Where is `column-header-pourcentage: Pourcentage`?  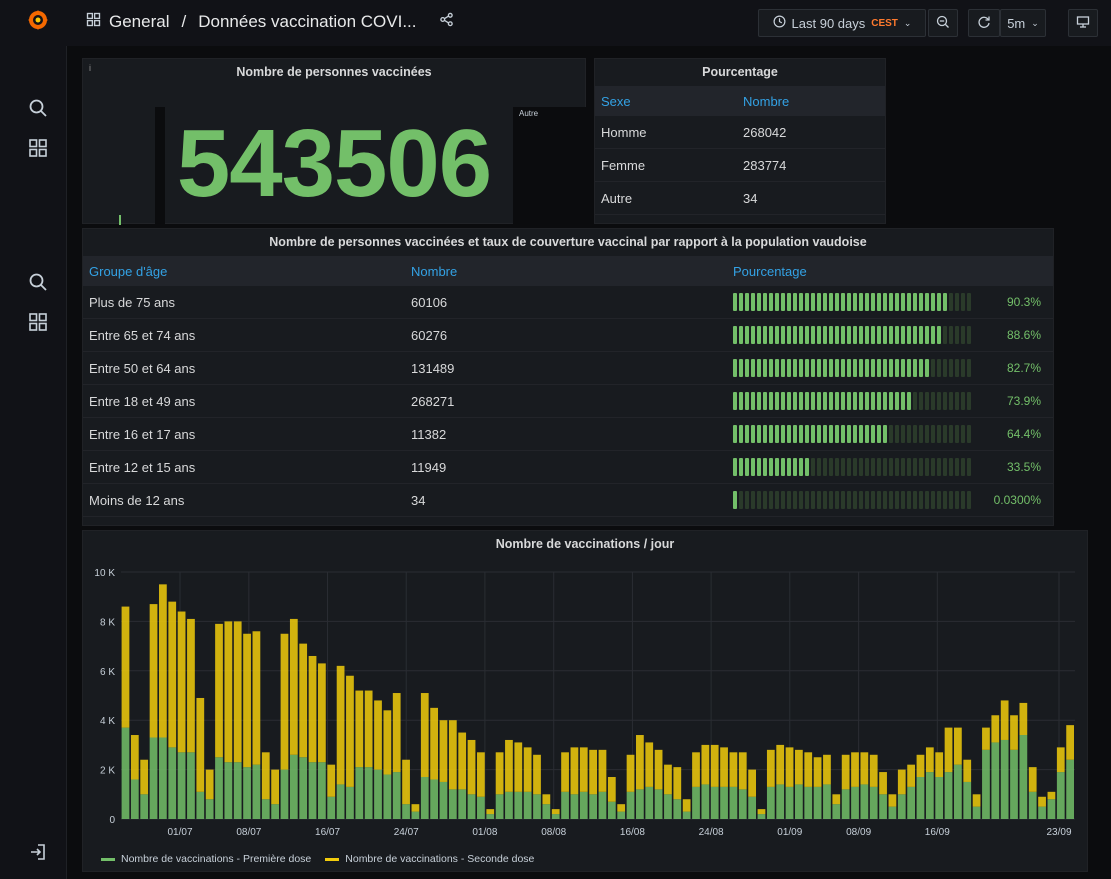
column-header-pourcentage: Pourcentage is located at coordinates (890, 271).